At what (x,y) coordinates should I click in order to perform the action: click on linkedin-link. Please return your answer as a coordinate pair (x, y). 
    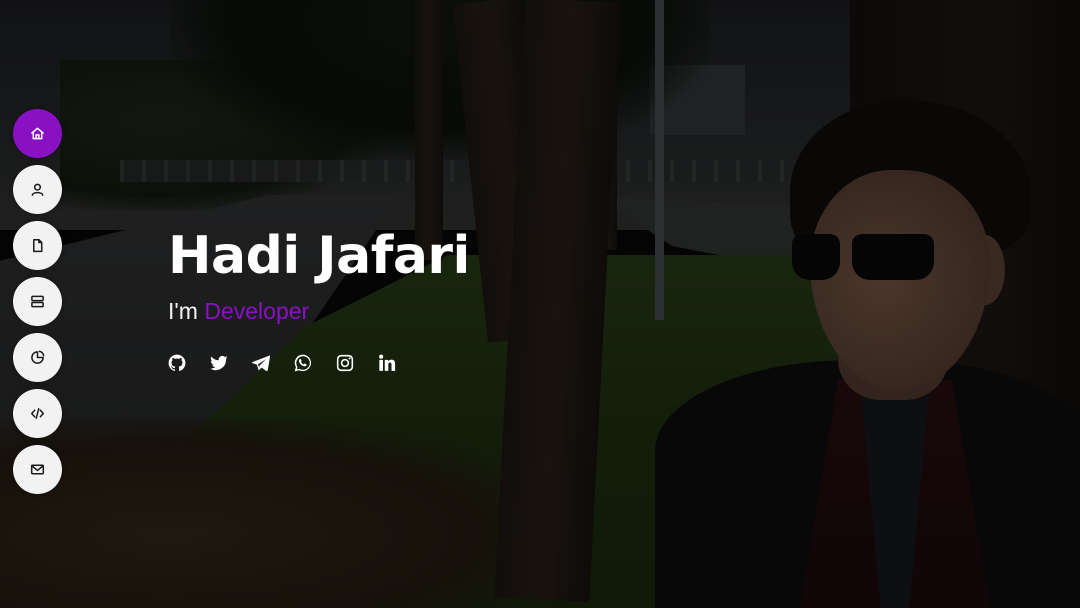
    Looking at the image, I should click on (387, 363).